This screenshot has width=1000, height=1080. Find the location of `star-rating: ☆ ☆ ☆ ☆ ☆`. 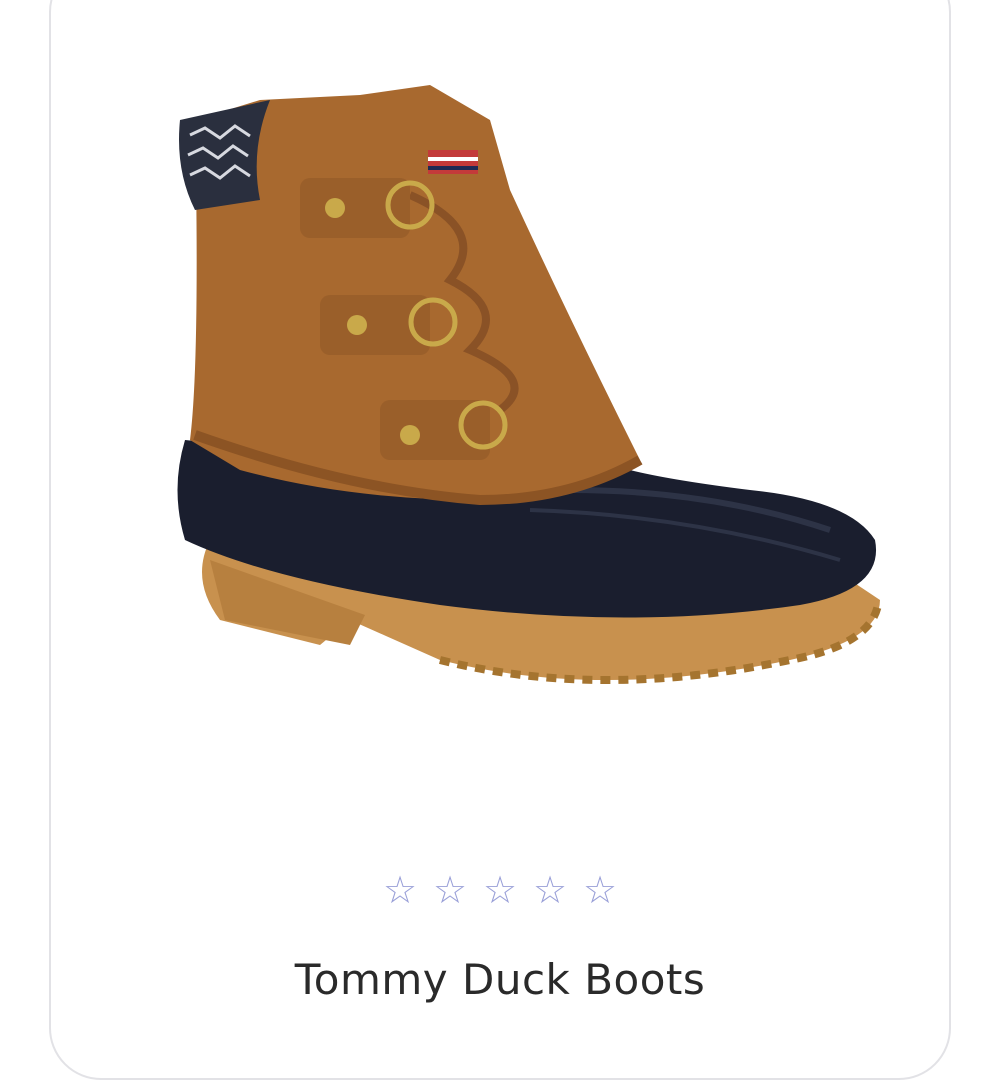

star-rating: ☆ ☆ ☆ ☆ ☆ is located at coordinates (500, 890).